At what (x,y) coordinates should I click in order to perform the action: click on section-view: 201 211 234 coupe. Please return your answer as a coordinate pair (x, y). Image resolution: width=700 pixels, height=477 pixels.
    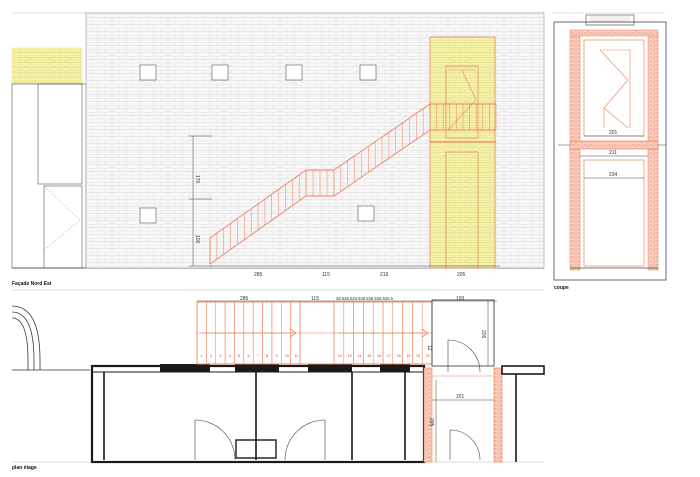
    Looking at the image, I should click on (609, 151).